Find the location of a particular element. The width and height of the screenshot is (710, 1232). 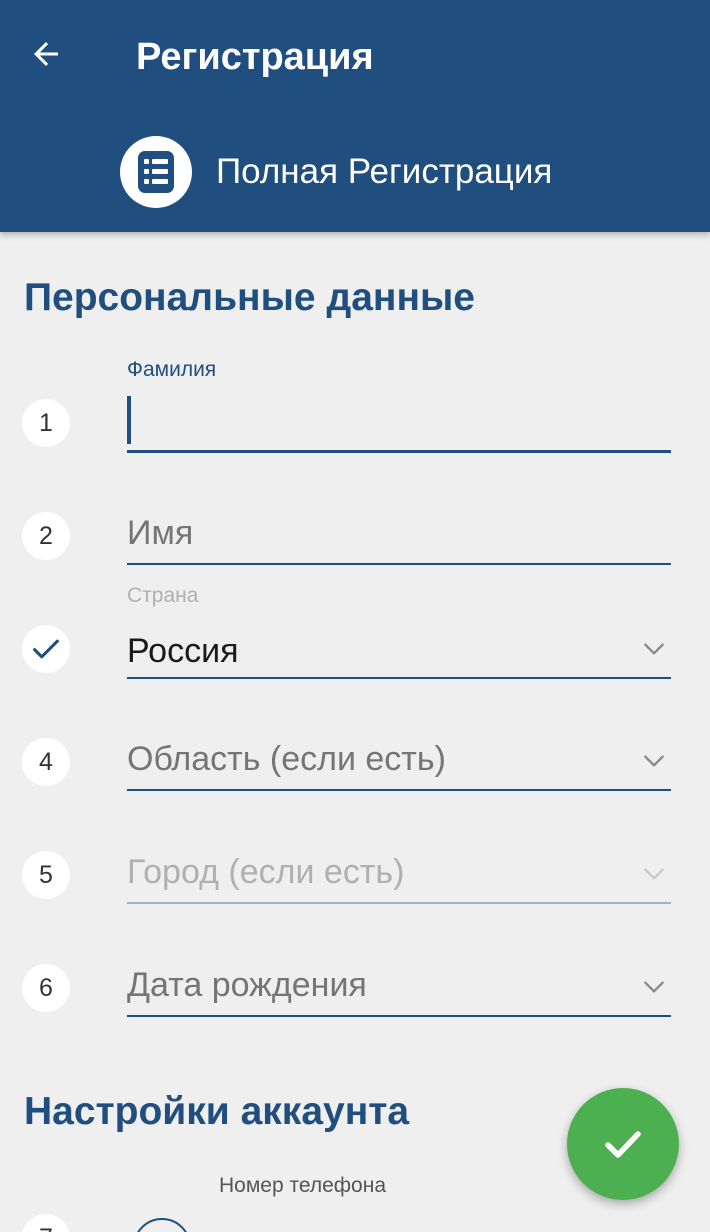

city-select: Город (если есть) is located at coordinates (399, 875).